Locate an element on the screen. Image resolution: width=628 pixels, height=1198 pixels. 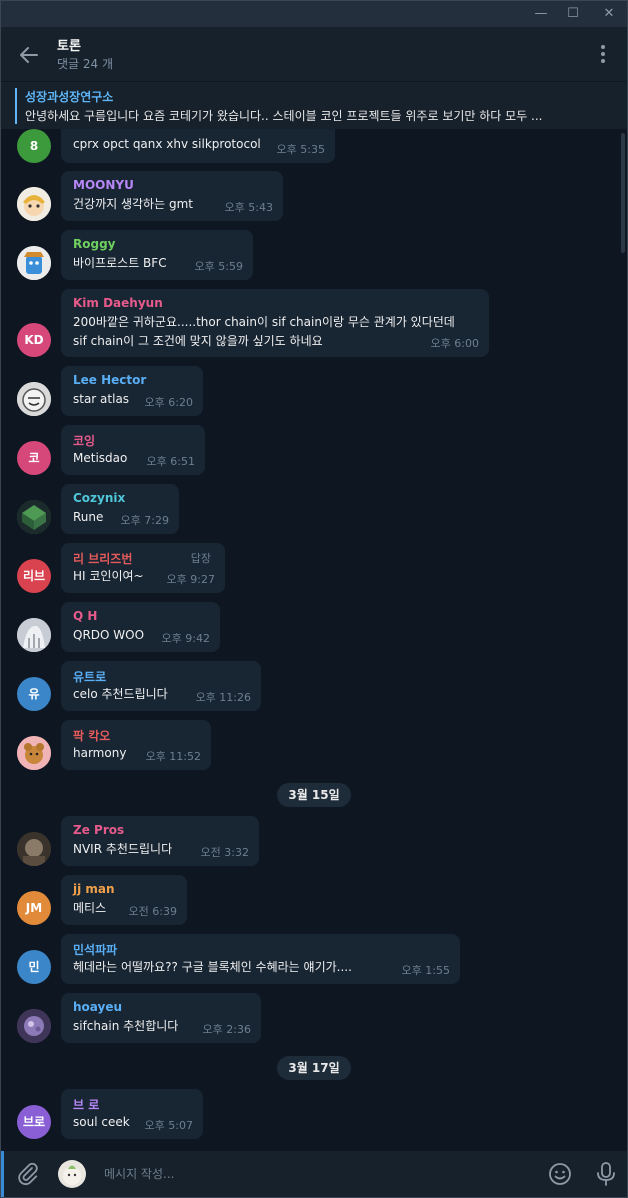
pinned-accent-bar is located at coordinates (16, 106).